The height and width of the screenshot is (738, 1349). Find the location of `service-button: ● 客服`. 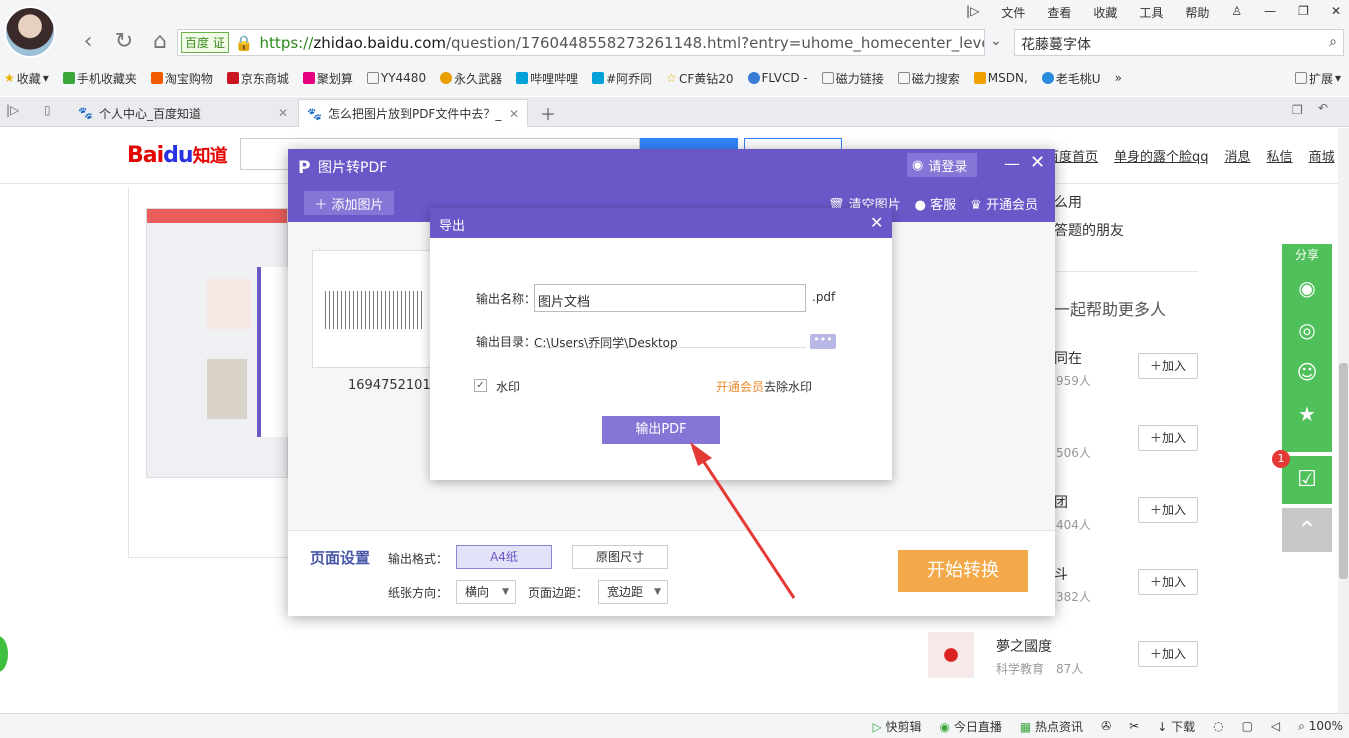

service-button: ● 客服 is located at coordinates (936, 203).